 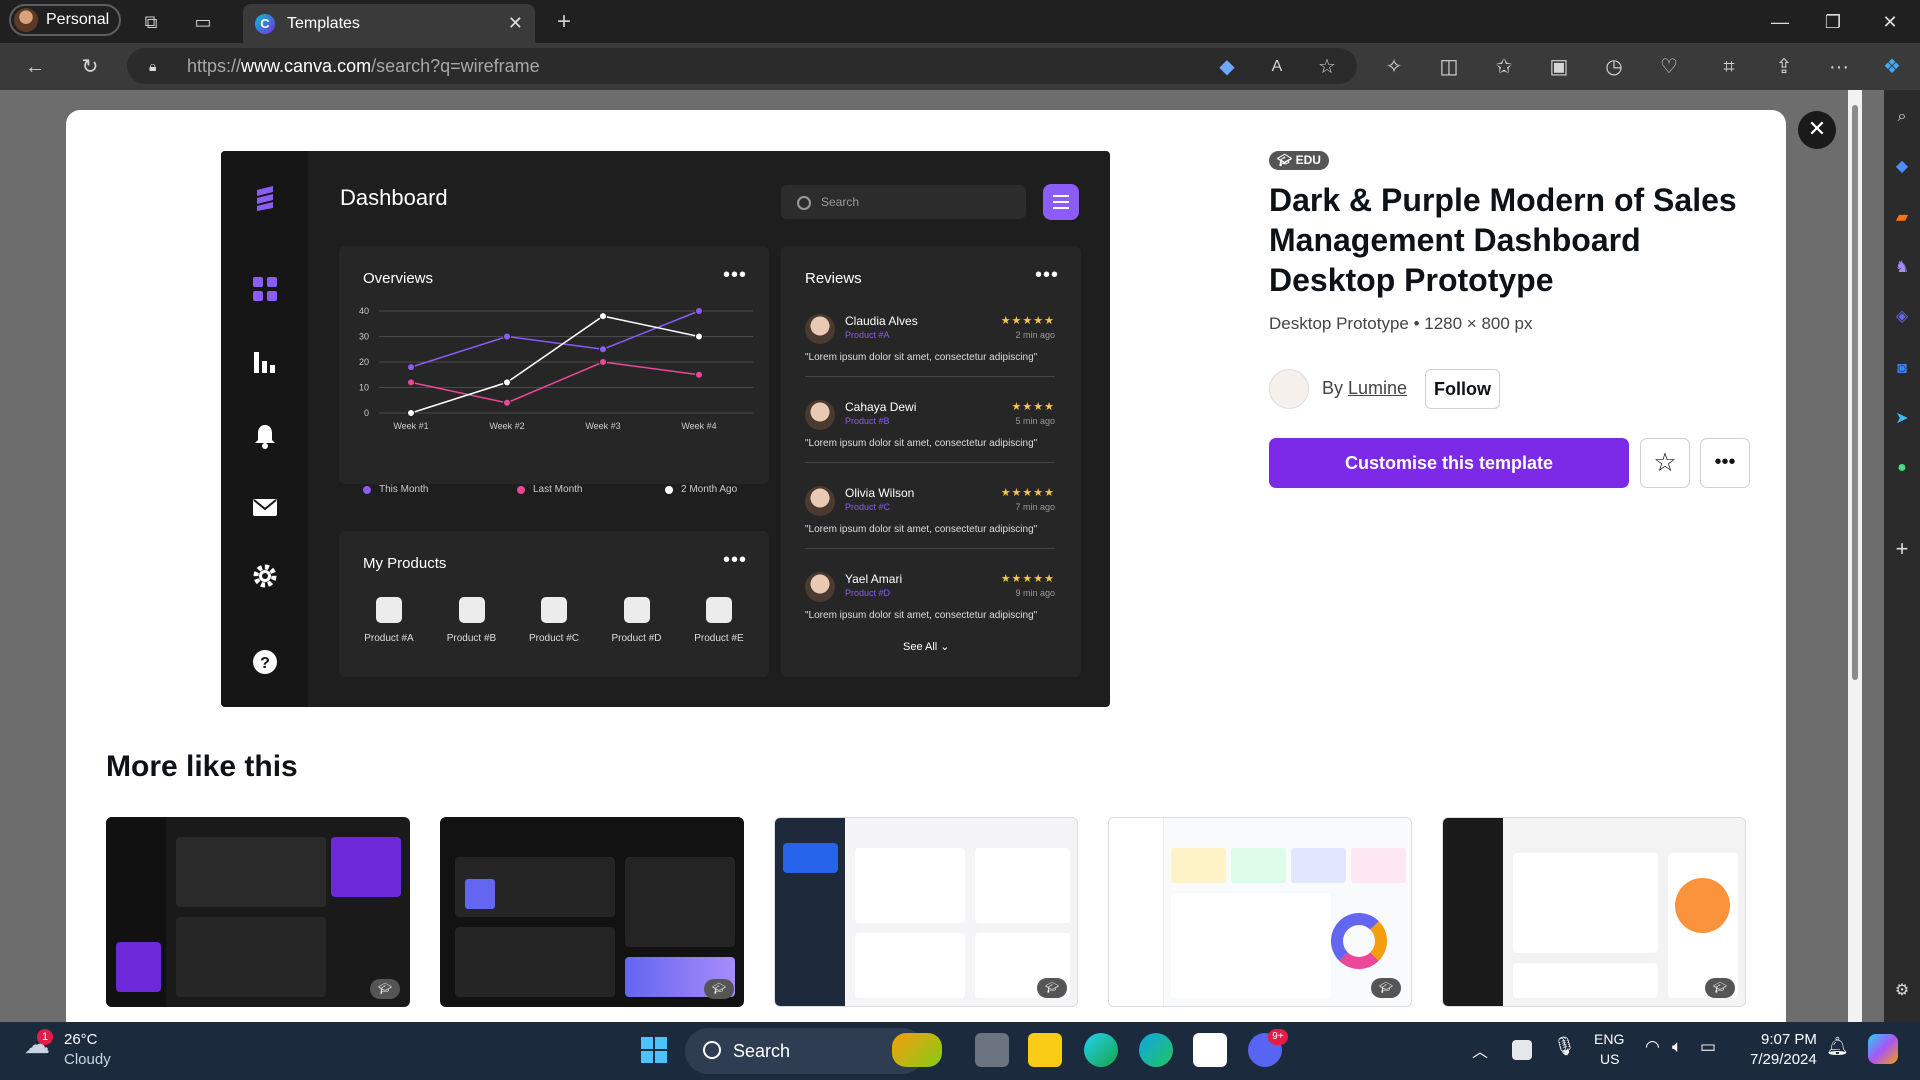 I want to click on refresh-icon: ↻, so click(x=90, y=67).